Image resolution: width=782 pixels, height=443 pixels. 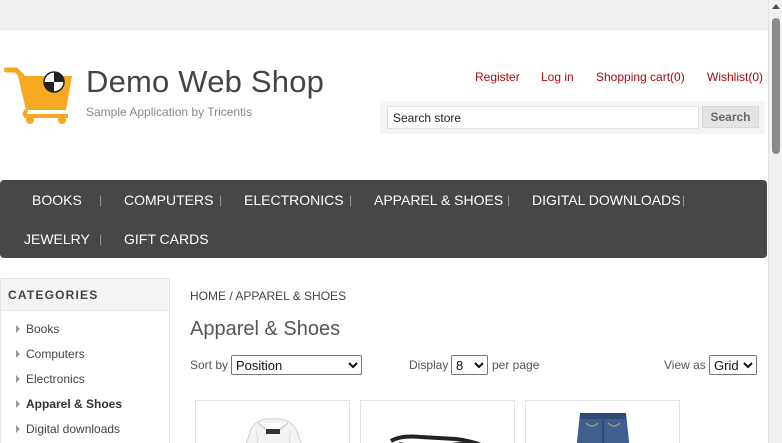 What do you see at coordinates (557, 77) in the screenshot?
I see `login-link: Log in` at bounding box center [557, 77].